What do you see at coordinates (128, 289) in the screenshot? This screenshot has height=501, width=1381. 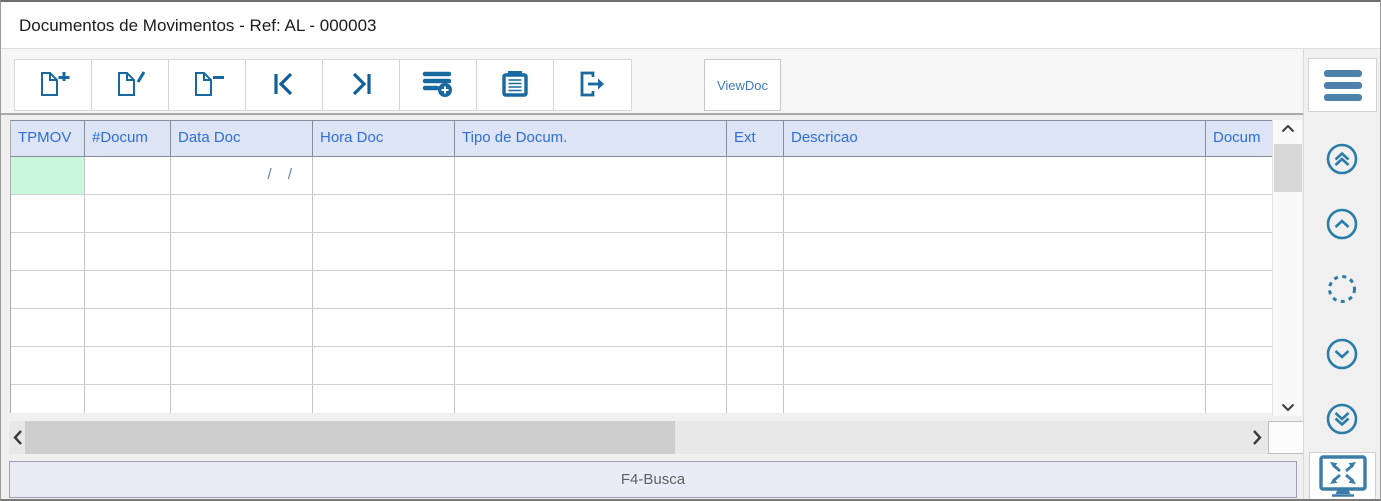 I see `cell-docum_num-row3` at bounding box center [128, 289].